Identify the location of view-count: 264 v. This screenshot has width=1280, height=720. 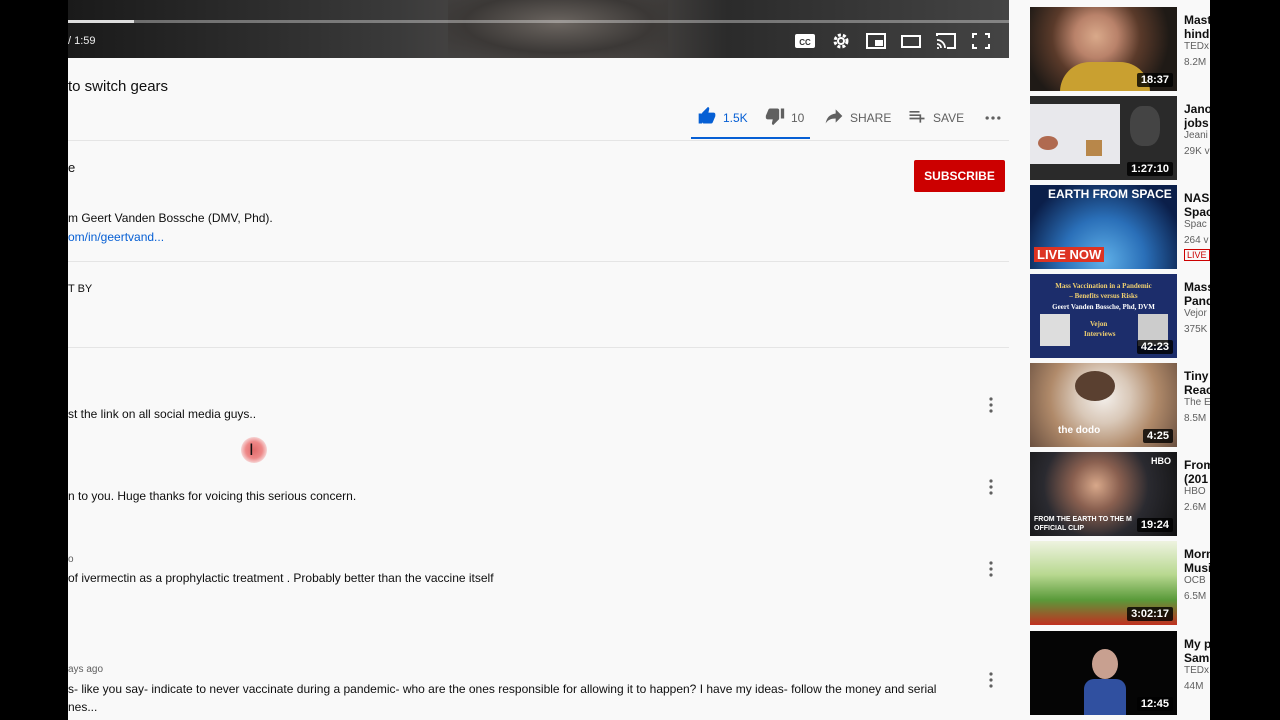
(1196, 240).